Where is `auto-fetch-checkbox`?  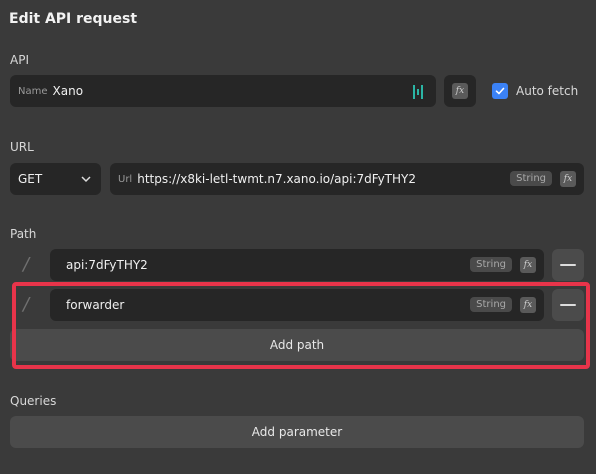 auto-fetch-checkbox is located at coordinates (500, 91).